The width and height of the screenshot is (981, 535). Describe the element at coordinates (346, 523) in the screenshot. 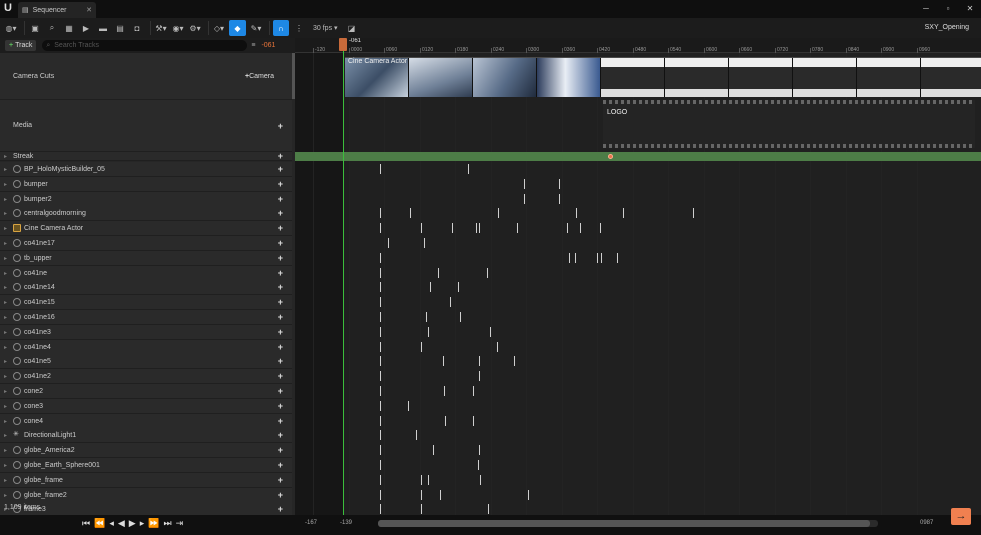

I see `playback-range-start: -139` at that location.